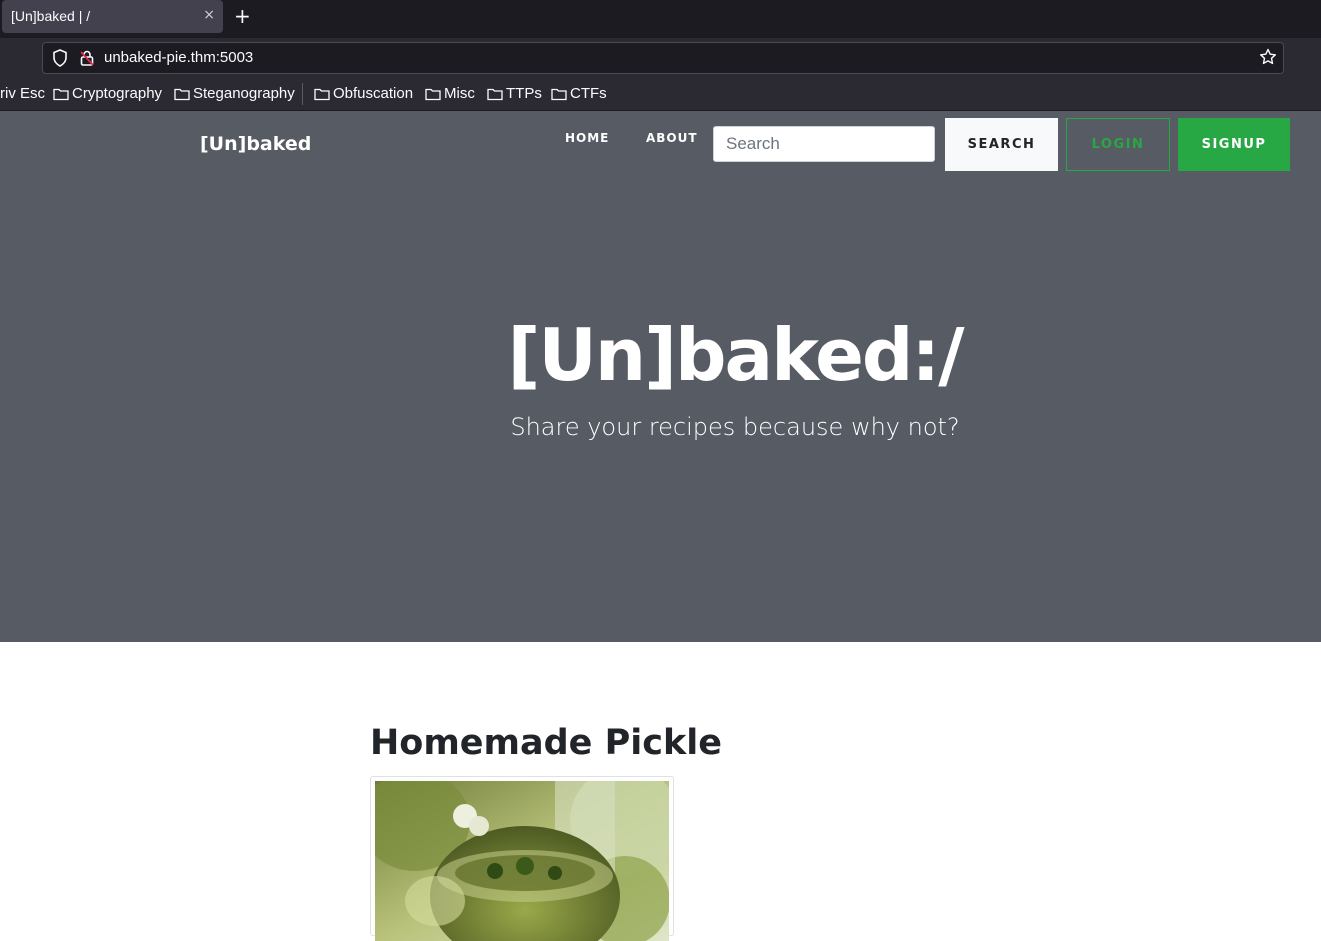  Describe the element at coordinates (117, 93) in the screenshot. I see `bookmark-label: Cryptography` at that location.